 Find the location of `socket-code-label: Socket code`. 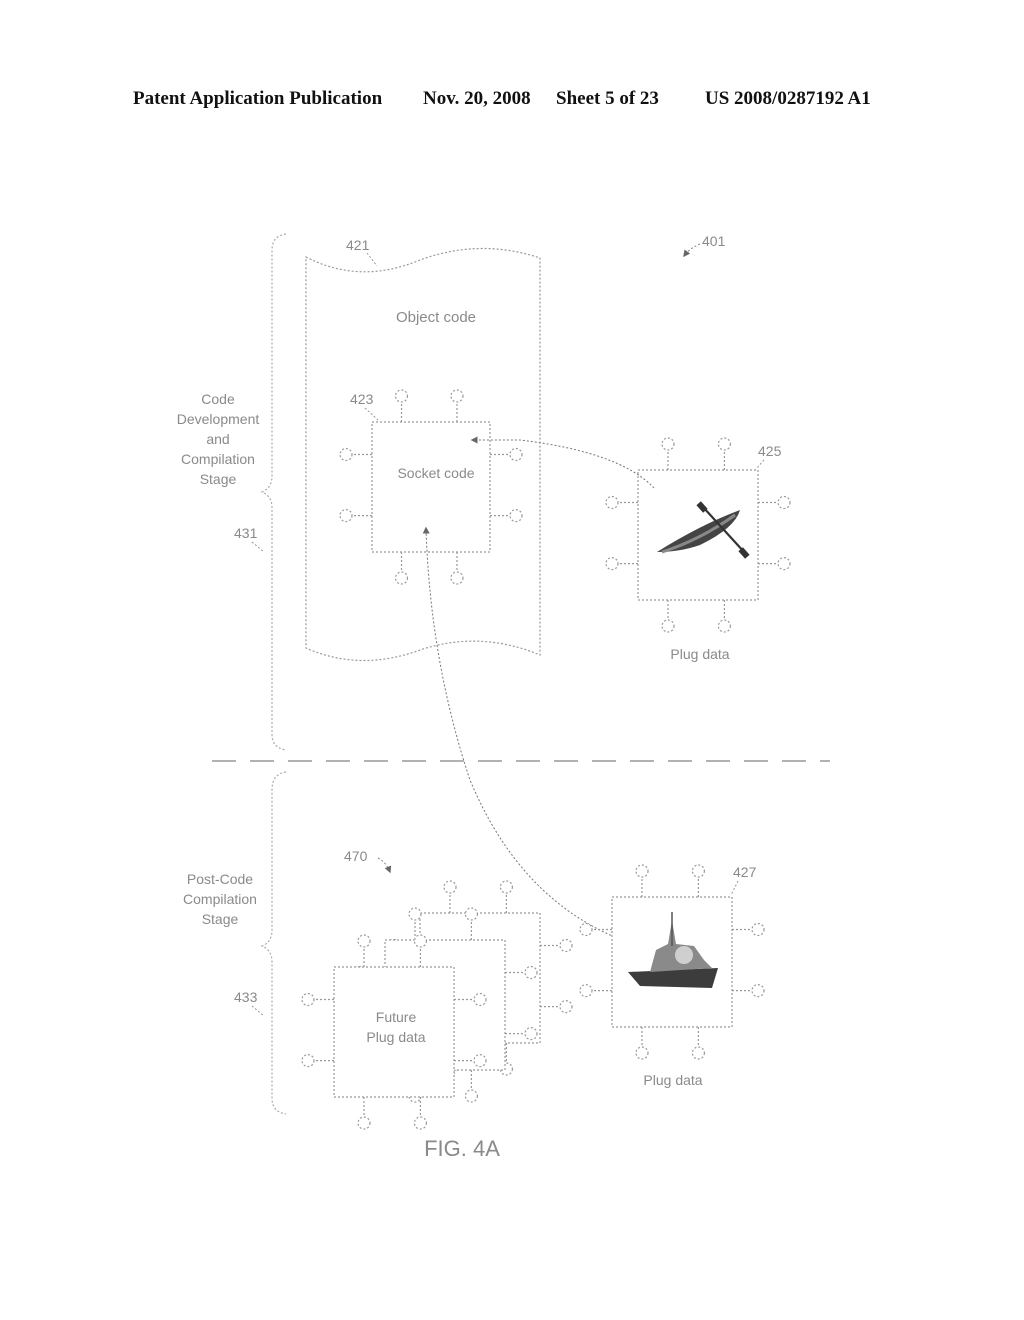

socket-code-label: Socket code is located at coordinates (435, 473).